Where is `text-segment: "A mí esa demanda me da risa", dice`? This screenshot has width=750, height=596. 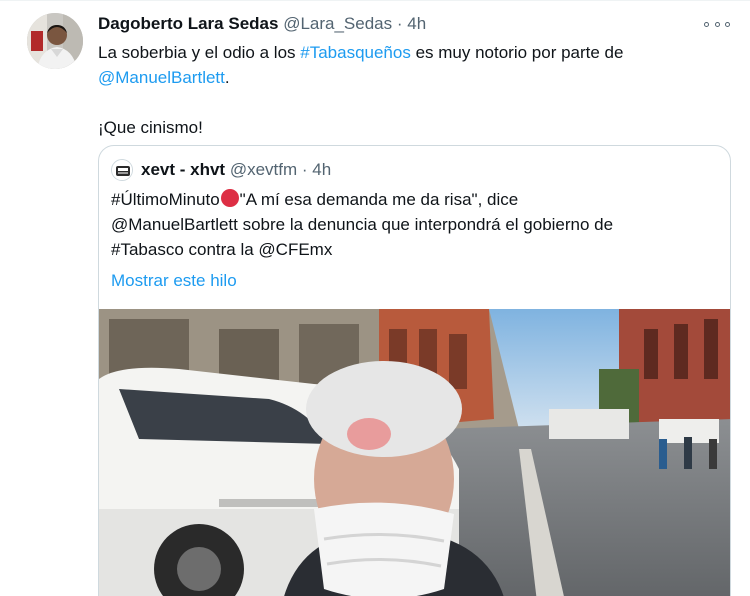 text-segment: "A mí esa demanda me da risa", dice is located at coordinates (379, 199).